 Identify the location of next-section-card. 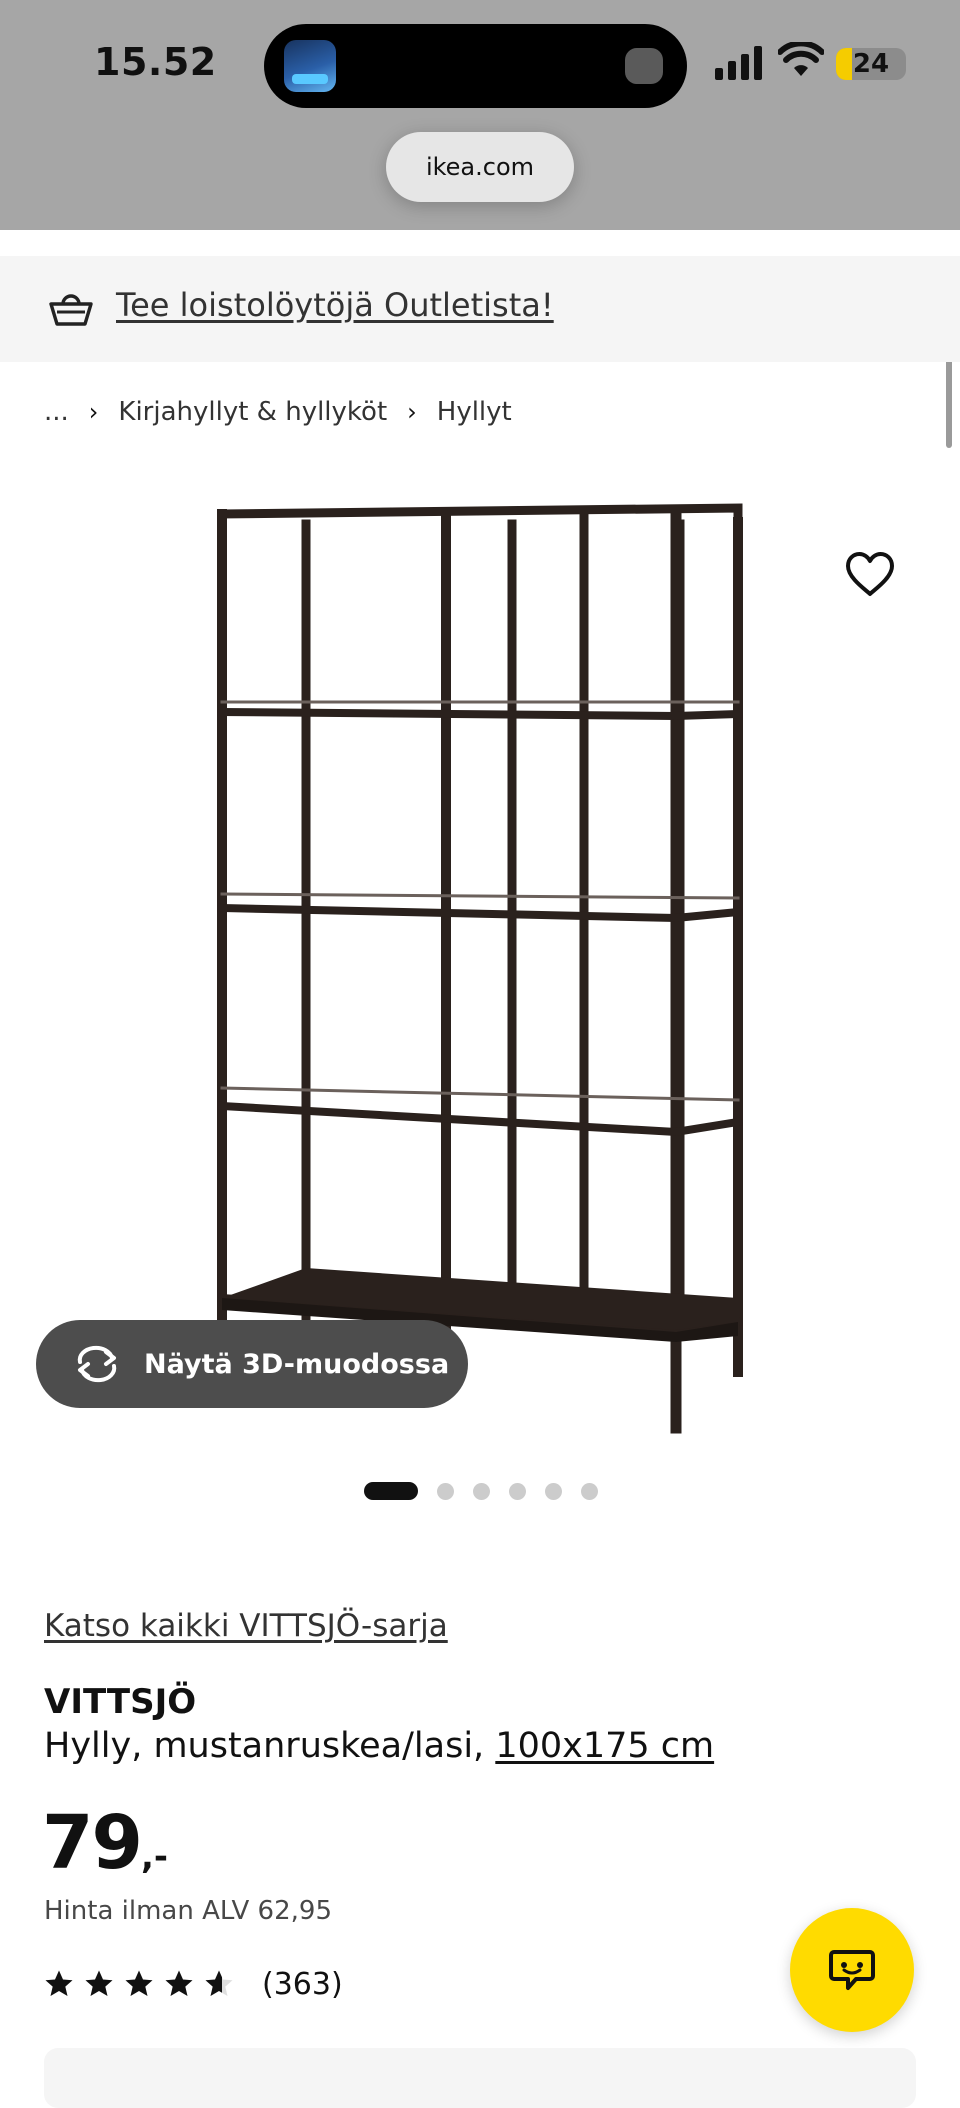
(480, 2078).